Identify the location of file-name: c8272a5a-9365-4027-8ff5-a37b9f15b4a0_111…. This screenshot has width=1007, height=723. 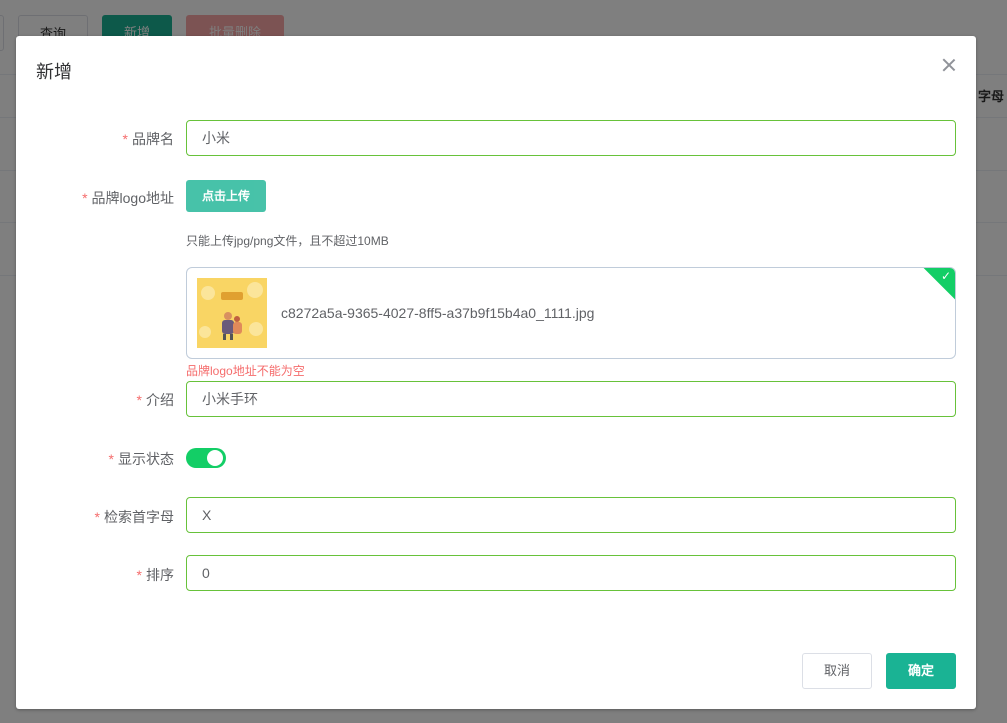
(438, 313).